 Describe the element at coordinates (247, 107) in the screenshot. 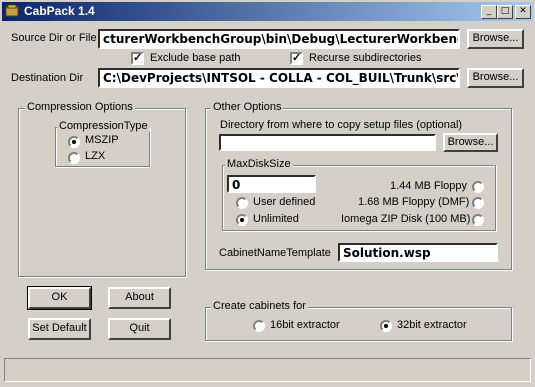

I see `other-options-title: Other Options` at that location.